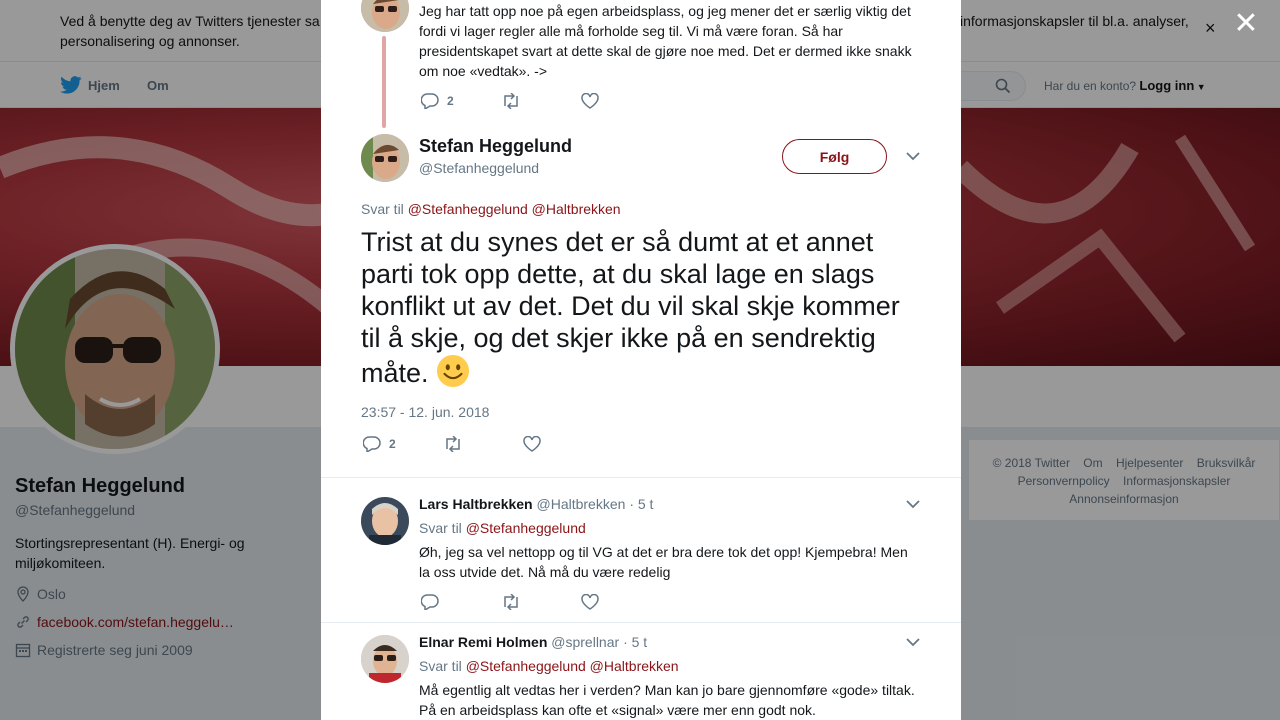  What do you see at coordinates (495, 146) in the screenshot?
I see `main-tweet-author-name: Stefan Heggelund` at bounding box center [495, 146].